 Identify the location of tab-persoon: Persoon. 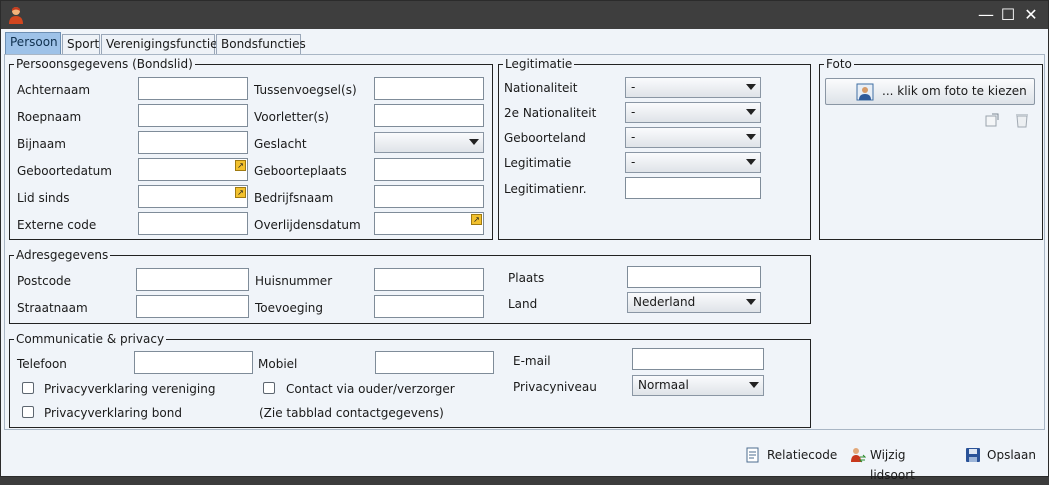
(33, 43).